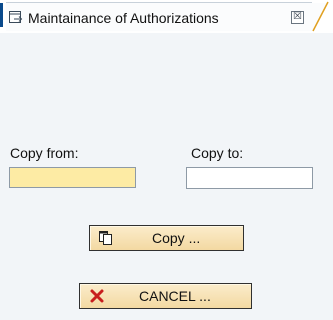  What do you see at coordinates (123, 18) in the screenshot?
I see `window-title: Maintainance of Authorizations` at bounding box center [123, 18].